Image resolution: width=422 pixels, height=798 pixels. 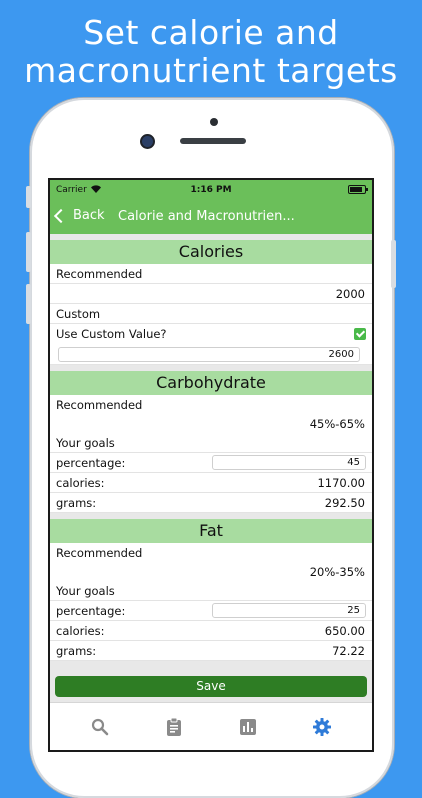 What do you see at coordinates (211, 528) in the screenshot?
I see `fat-heading: Fat` at bounding box center [211, 528].